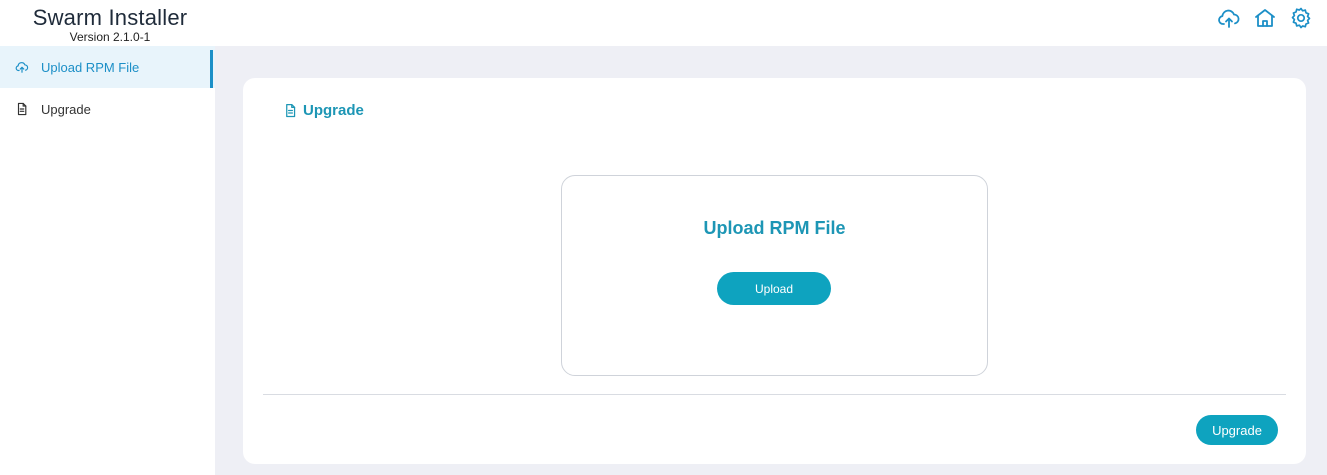 This screenshot has width=1327, height=475. Describe the element at coordinates (774, 288) in the screenshot. I see `upload-button: Upload` at that location.